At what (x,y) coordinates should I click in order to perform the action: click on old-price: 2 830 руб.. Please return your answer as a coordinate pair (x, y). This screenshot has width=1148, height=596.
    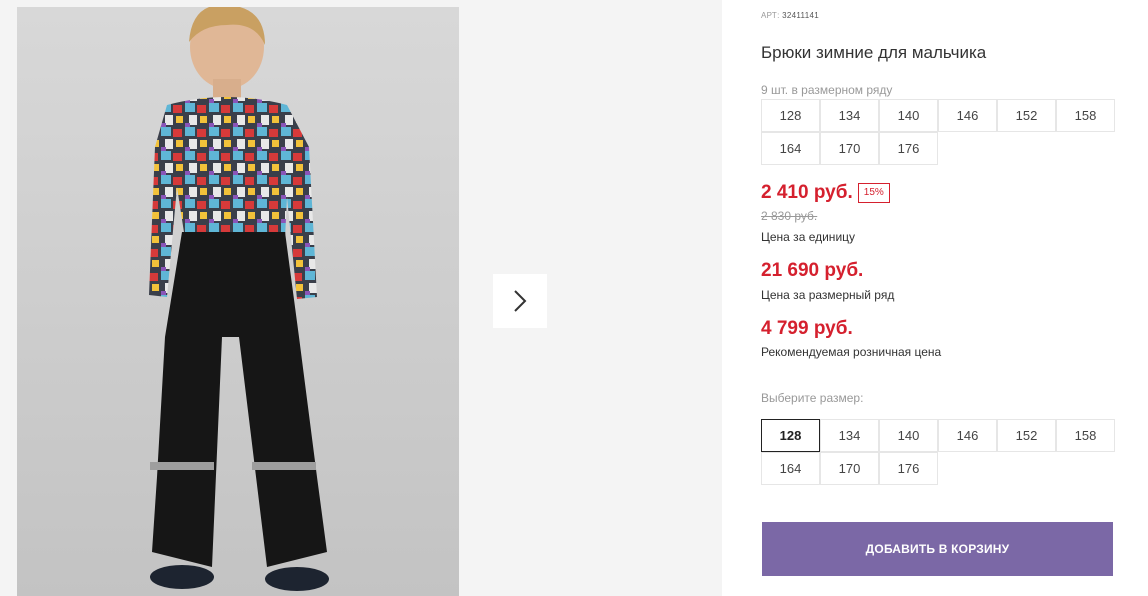
    Looking at the image, I should click on (789, 216).